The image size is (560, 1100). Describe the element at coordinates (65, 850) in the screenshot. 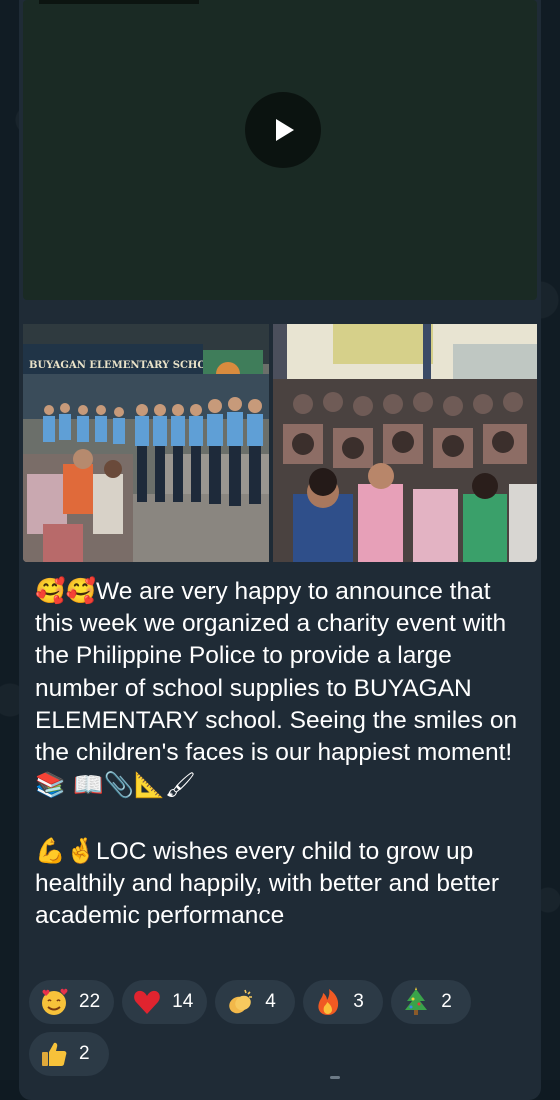

I see `muscle-fingers-emoji: 💪🤞` at that location.